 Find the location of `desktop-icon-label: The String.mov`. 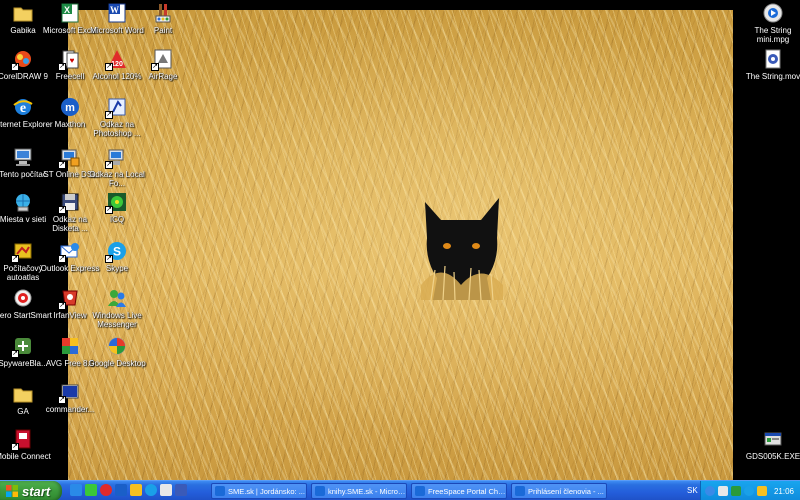

desktop-icon-label: The String.mov is located at coordinates (772, 76).